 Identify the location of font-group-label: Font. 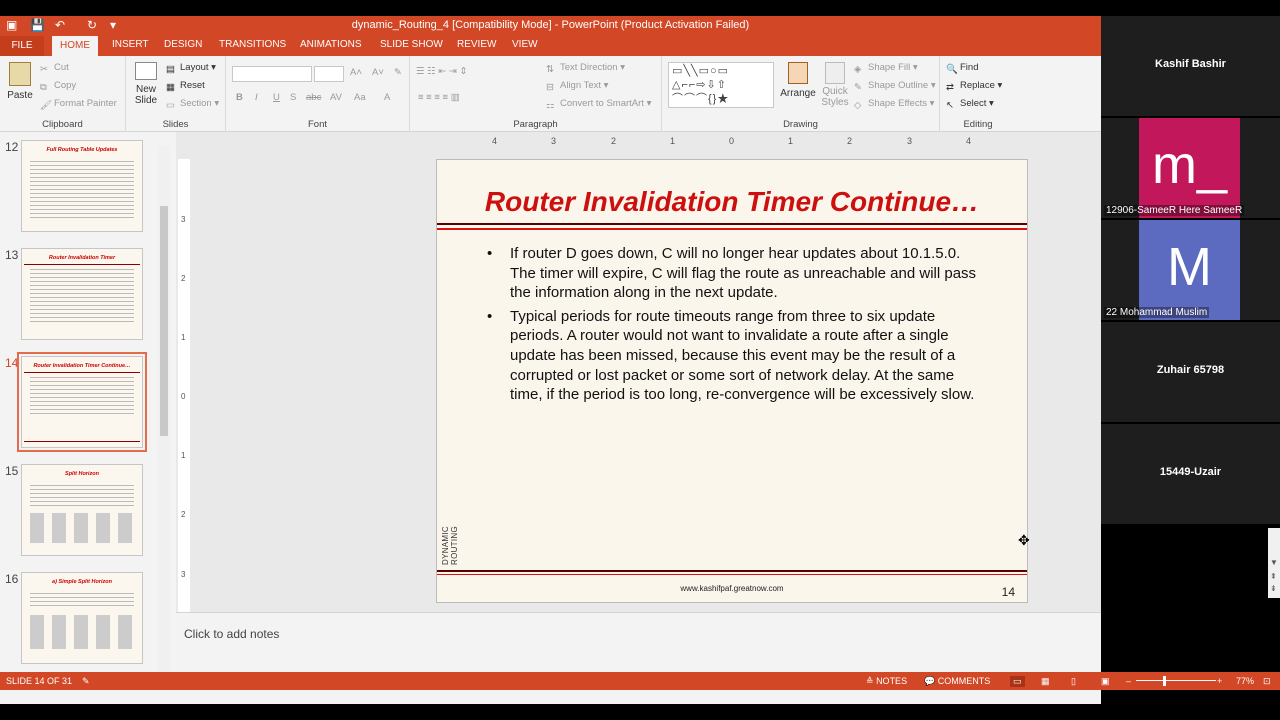
(317, 124).